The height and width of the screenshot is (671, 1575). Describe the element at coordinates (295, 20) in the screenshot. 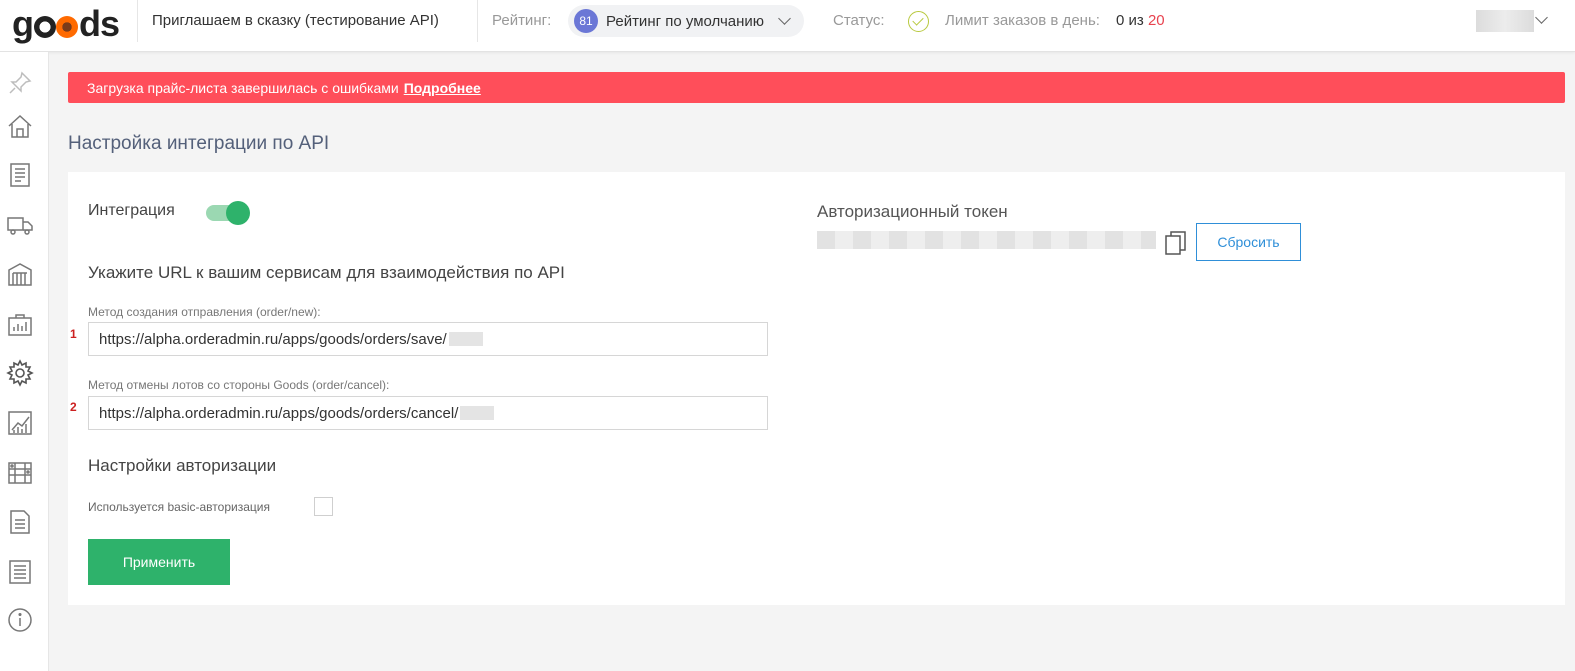

I see `shop-name: Приглашаем в сказку (тестирование API)` at that location.